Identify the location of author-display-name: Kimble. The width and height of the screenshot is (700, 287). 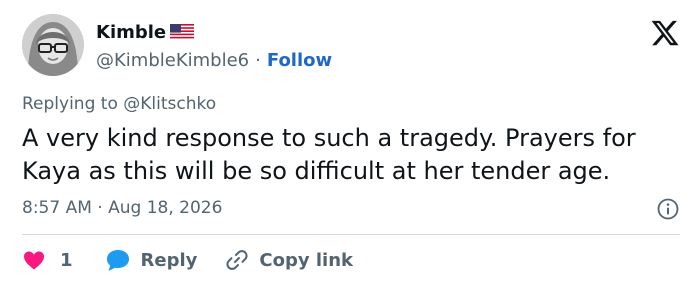
(131, 32).